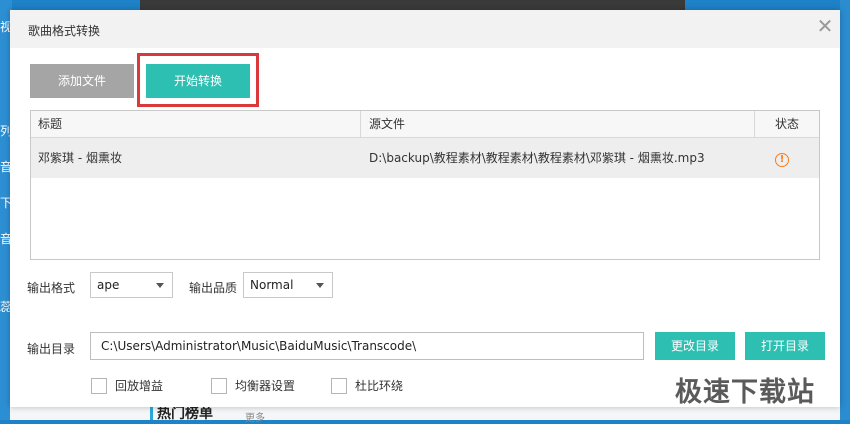  Describe the element at coordinates (108, 285) in the screenshot. I see `output-format-value: ape` at that location.